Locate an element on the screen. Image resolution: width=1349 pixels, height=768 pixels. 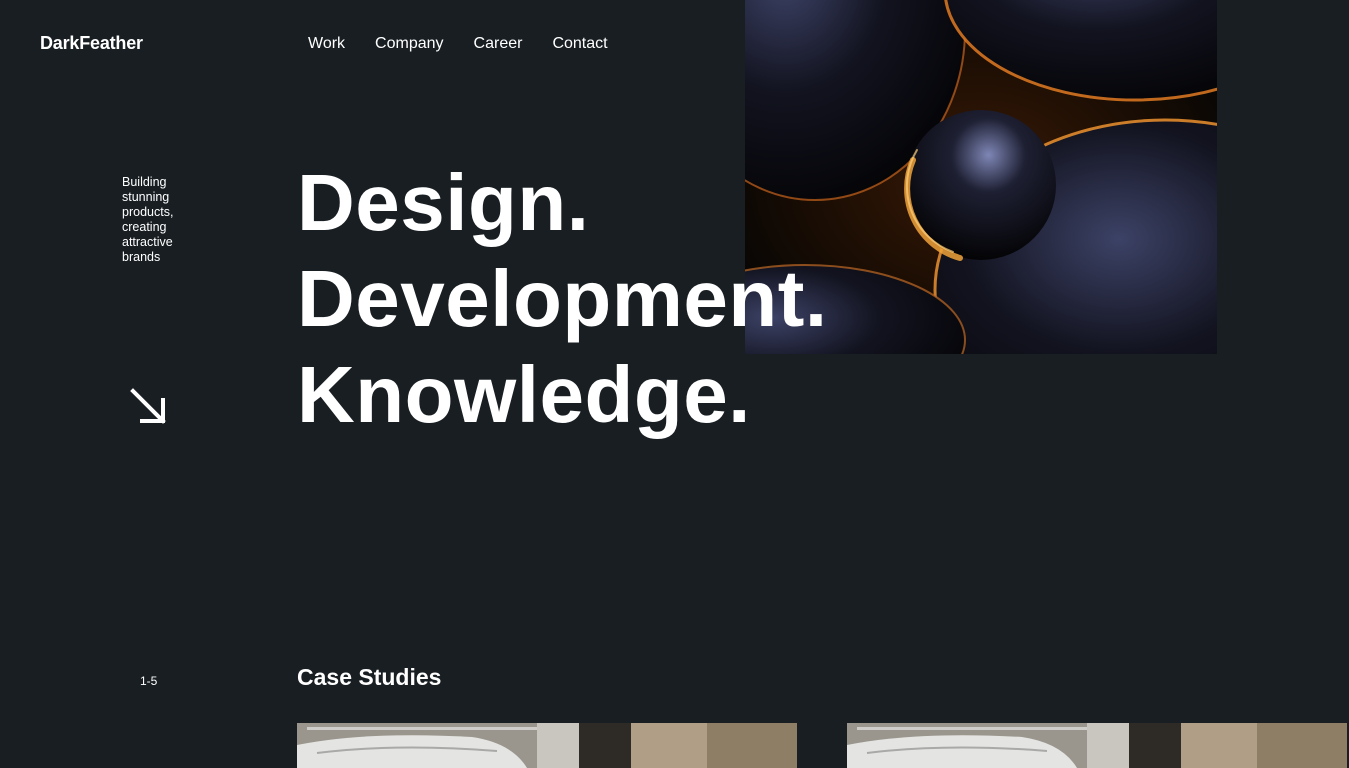
case-studies-title: Case Studies is located at coordinates (369, 677).